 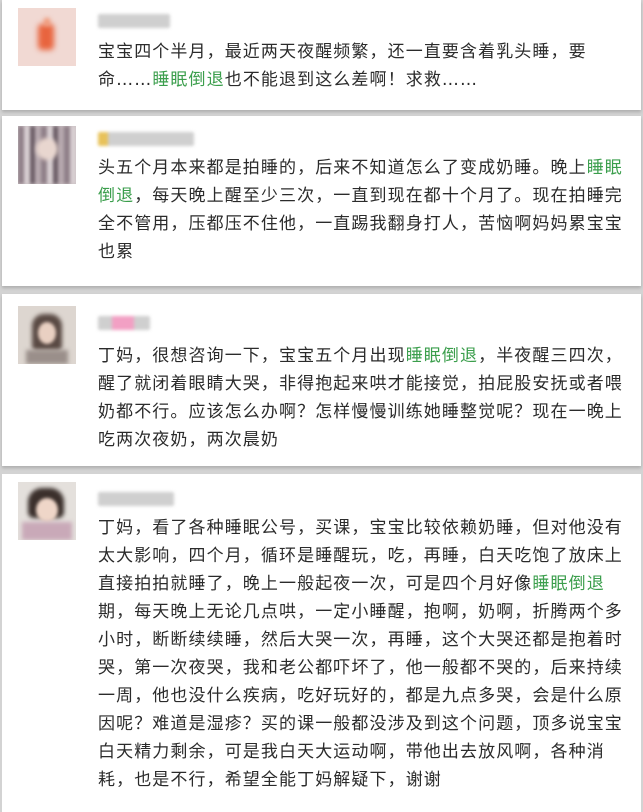 I want to click on comment-text-part: 丁妈，很想咨询一下，宝宝五个月出现, so click(x=252, y=356).